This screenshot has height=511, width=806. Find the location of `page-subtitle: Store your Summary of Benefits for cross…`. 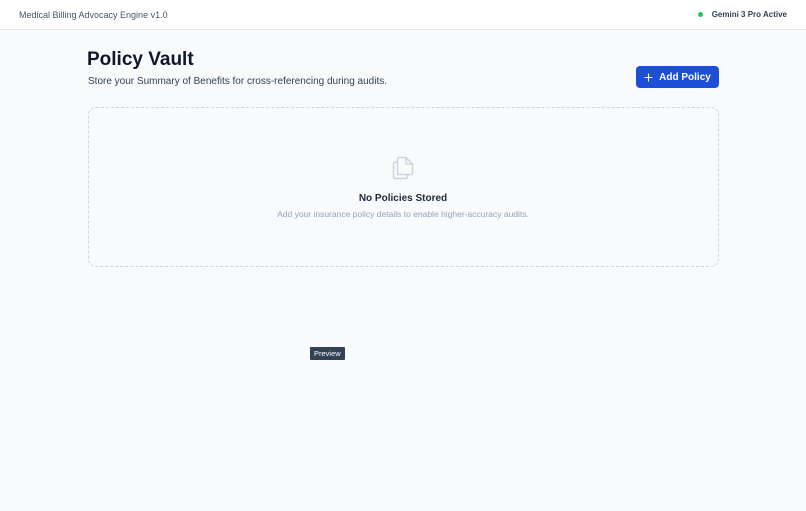

page-subtitle: Store your Summary of Benefits for cross… is located at coordinates (238, 81).